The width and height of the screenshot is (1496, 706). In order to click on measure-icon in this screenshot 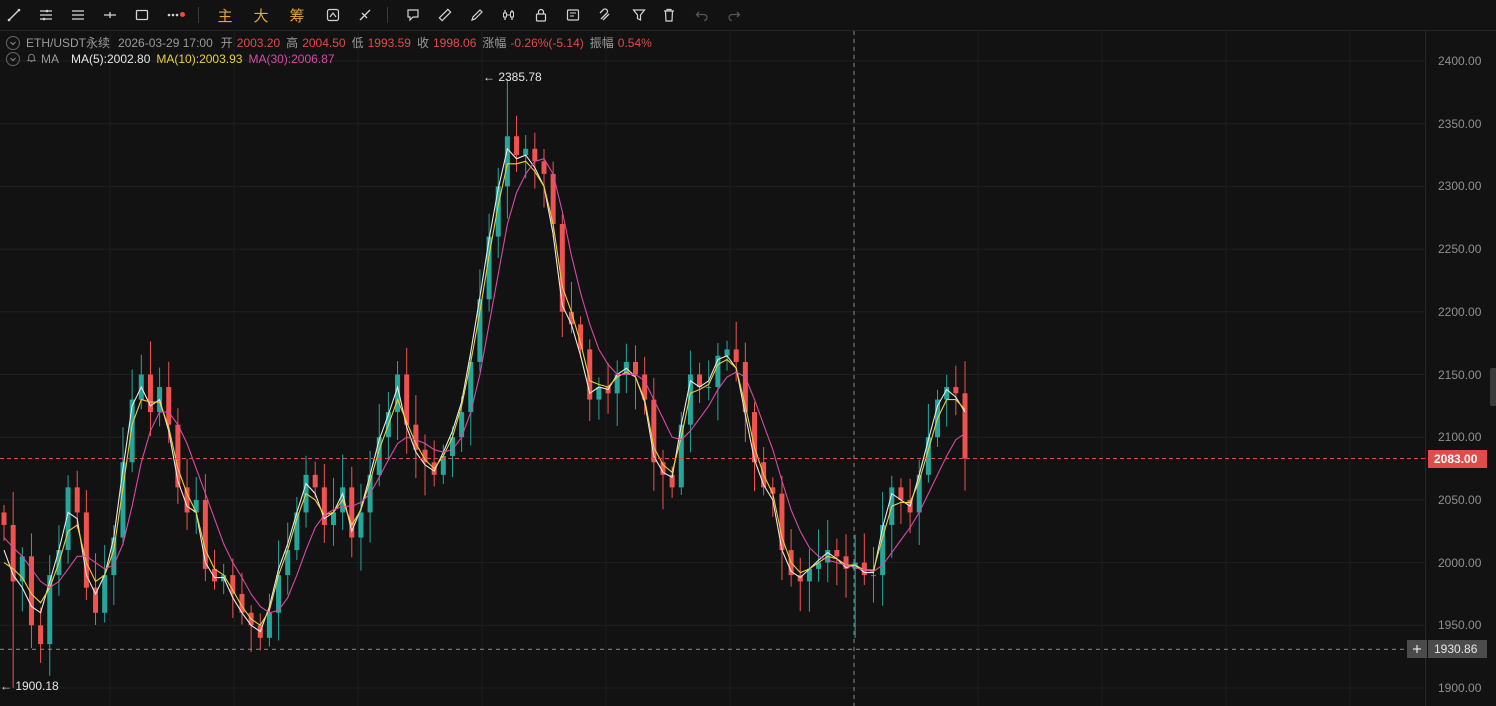, I will do `click(365, 15)`.